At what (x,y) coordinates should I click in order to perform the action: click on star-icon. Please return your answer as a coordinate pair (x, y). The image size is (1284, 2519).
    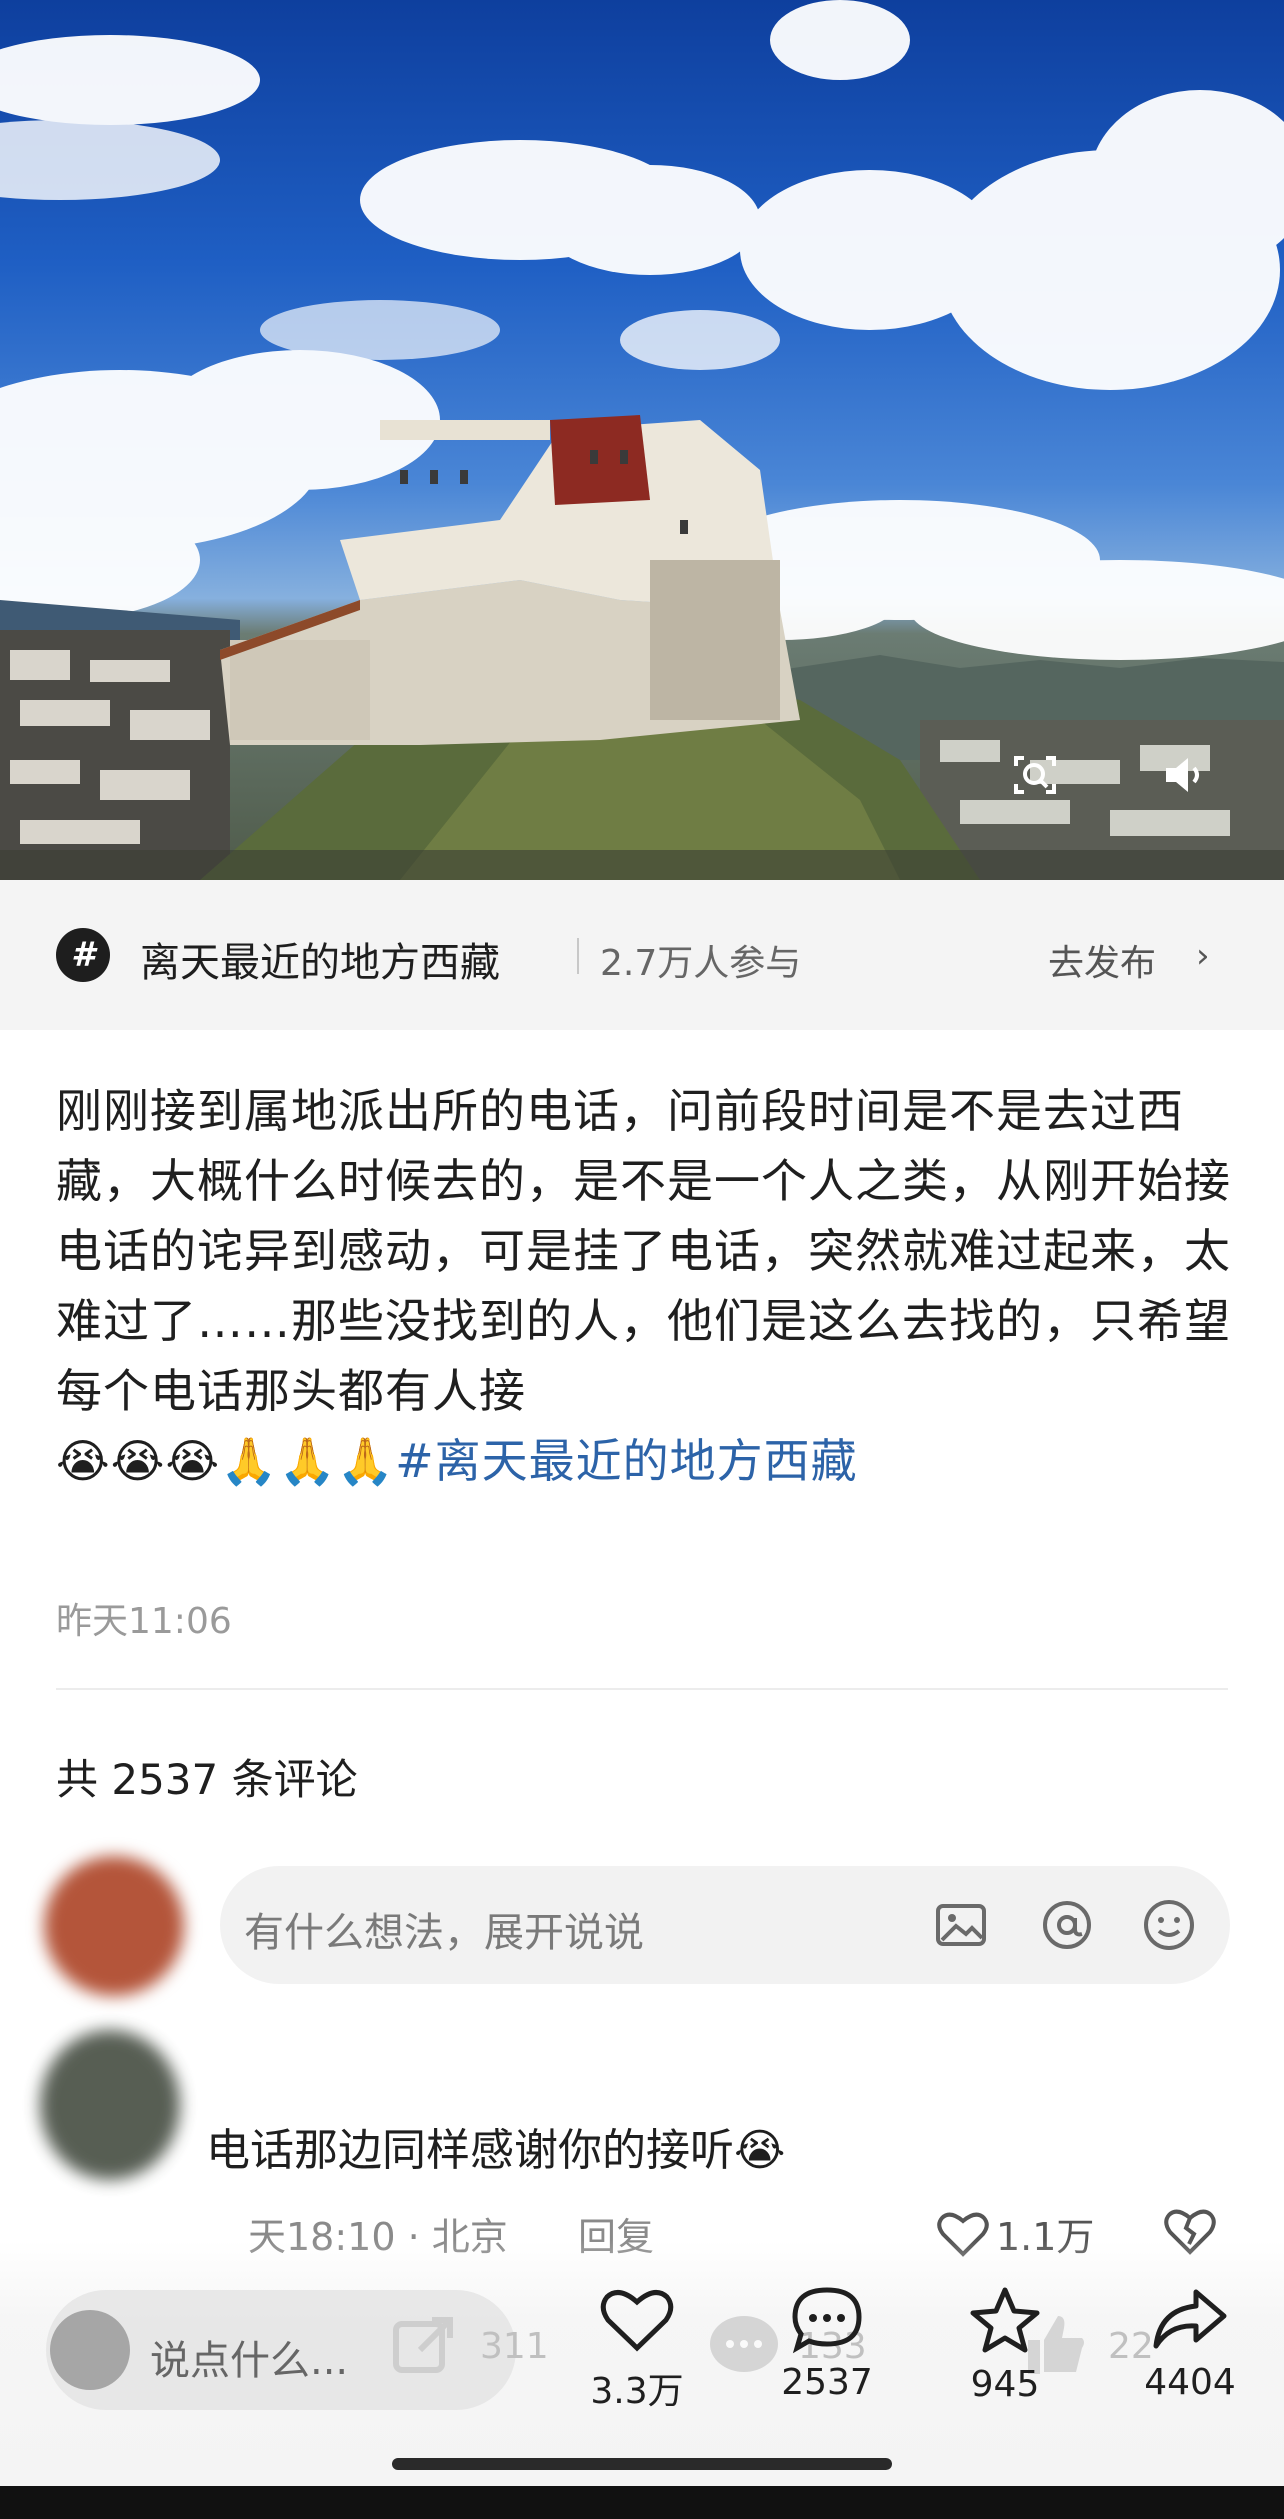
    Looking at the image, I should click on (1005, 2320).